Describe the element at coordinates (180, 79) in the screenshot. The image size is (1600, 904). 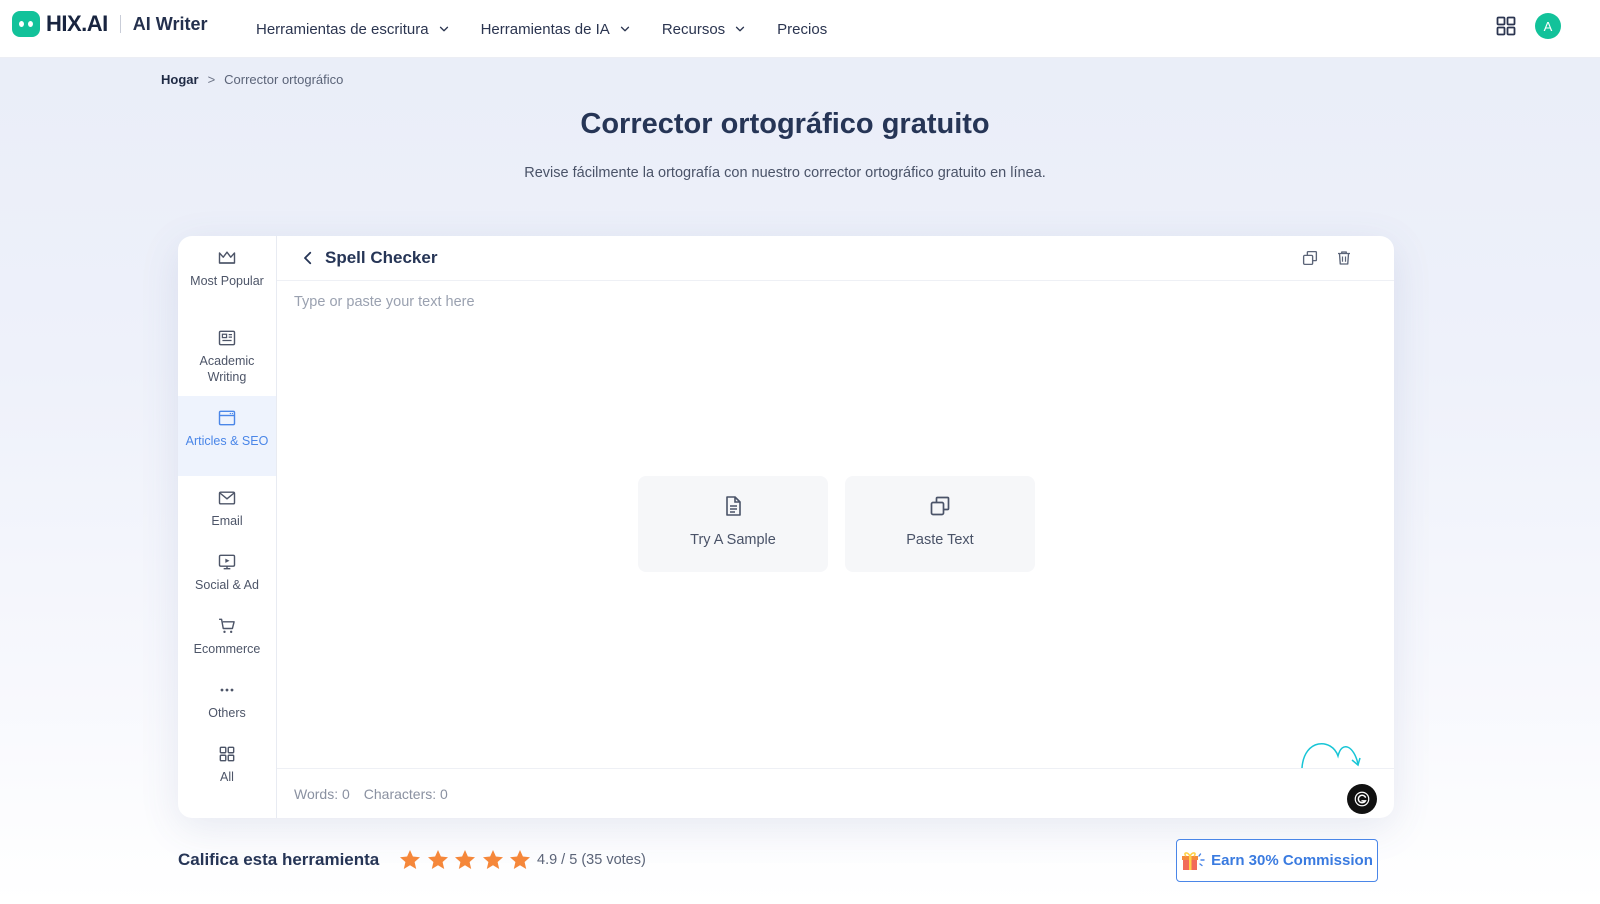
I see `breadcrumb-home: Hogar` at that location.